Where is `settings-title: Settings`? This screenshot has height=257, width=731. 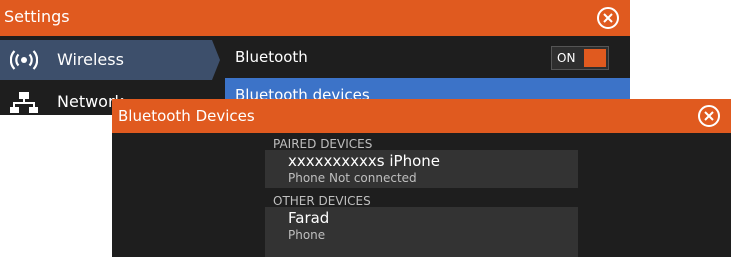
settings-title: Settings is located at coordinates (37, 16).